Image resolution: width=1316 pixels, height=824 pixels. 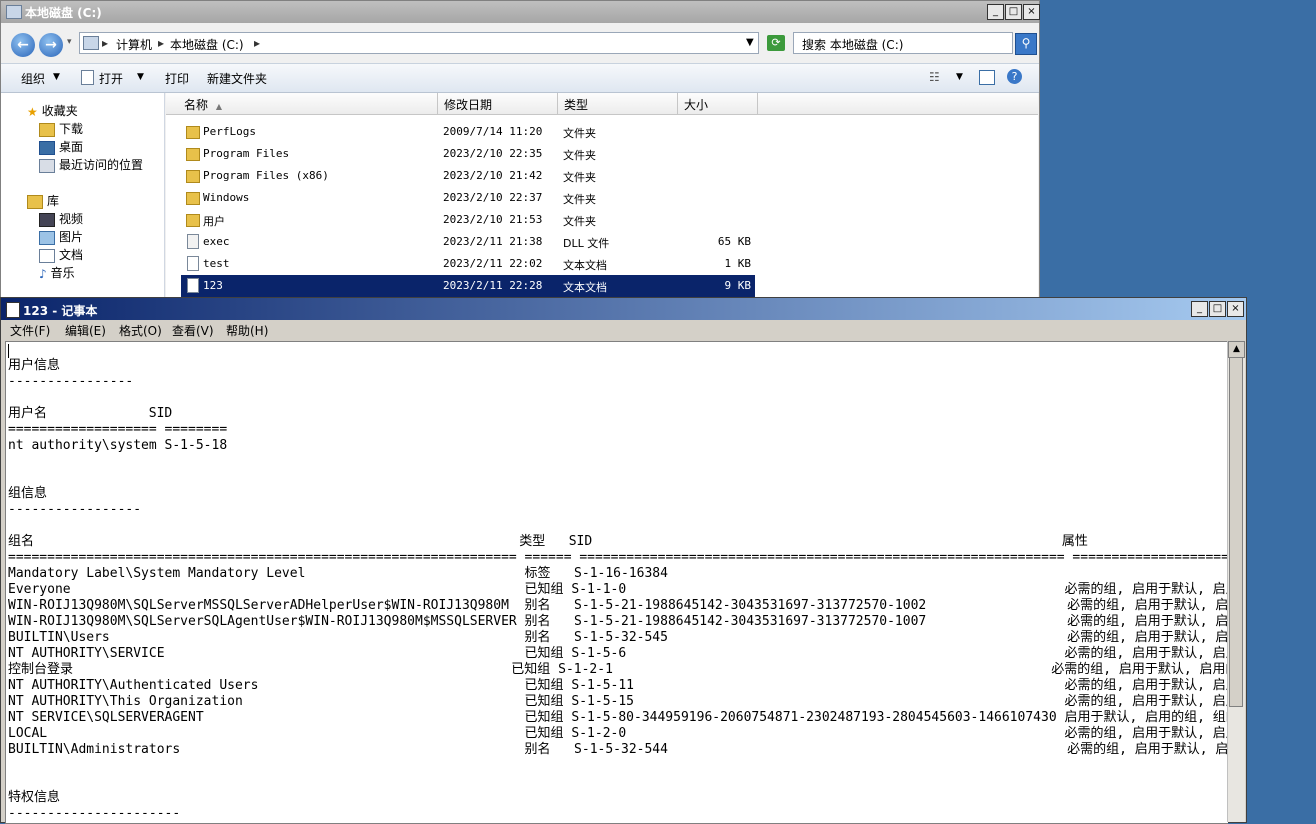 What do you see at coordinates (548, 541) in the screenshot?
I see `text-line: 组名 类型 SID 属性` at bounding box center [548, 541].